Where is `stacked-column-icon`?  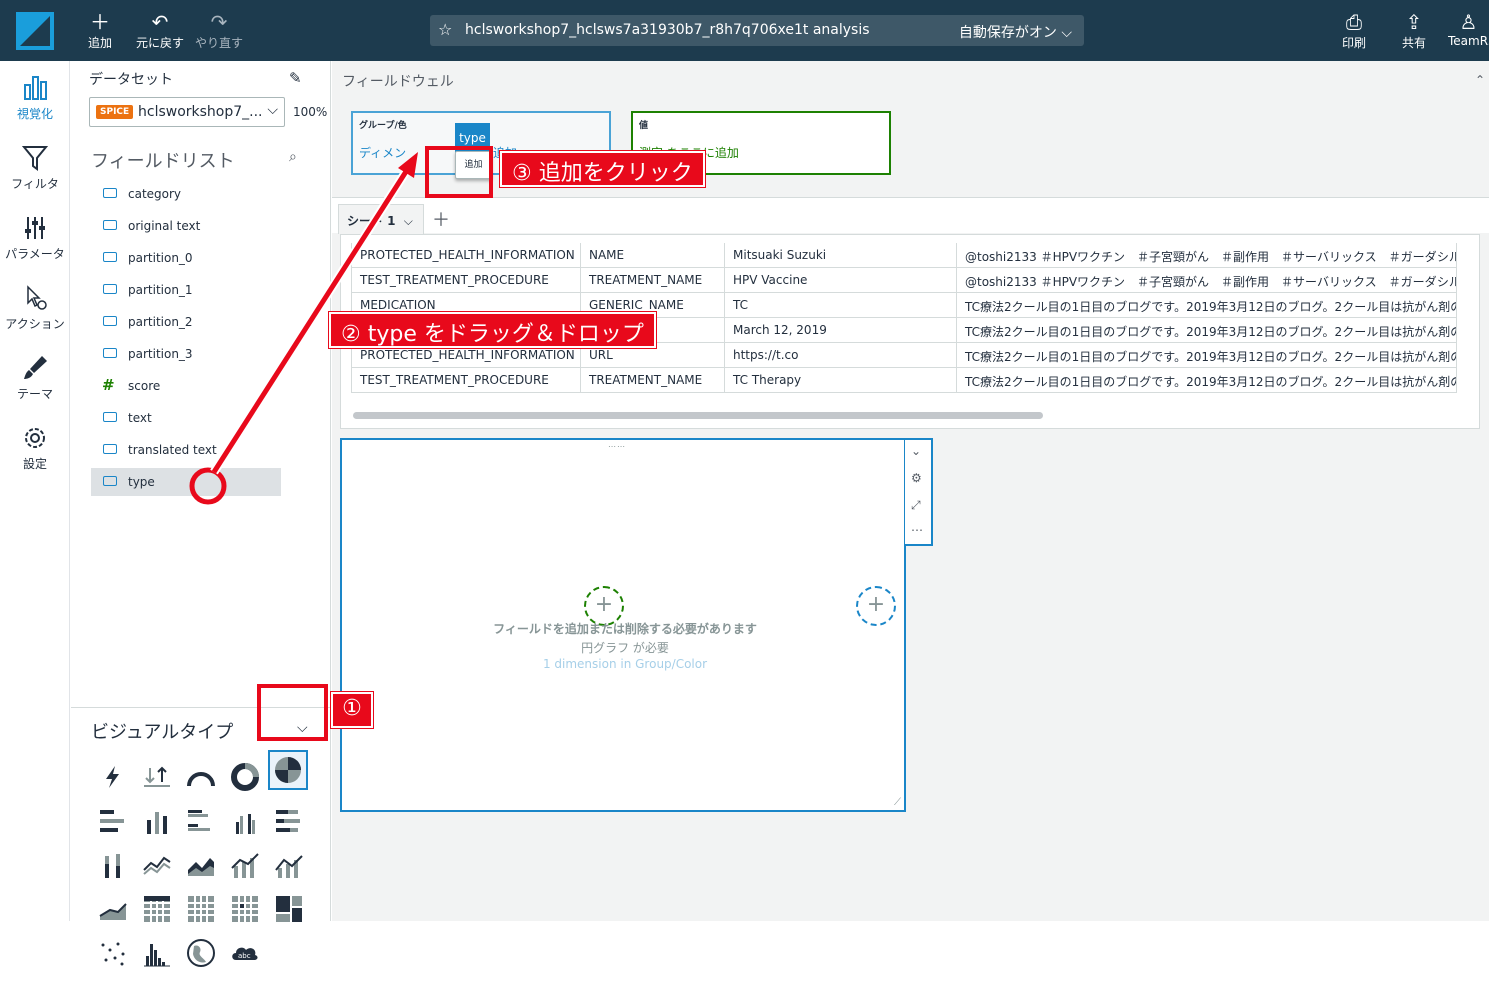 stacked-column-icon is located at coordinates (113, 865).